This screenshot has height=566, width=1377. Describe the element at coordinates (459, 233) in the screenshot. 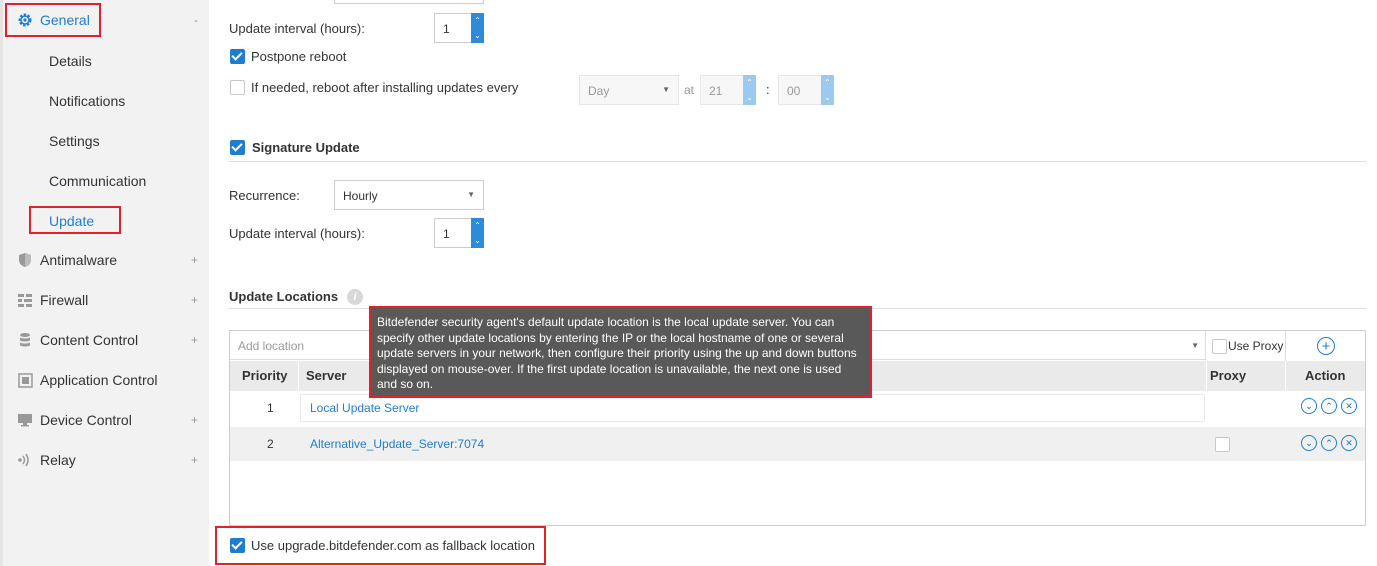

I see `signature-interval-stepper: 1 ⌃ ⌄` at that location.